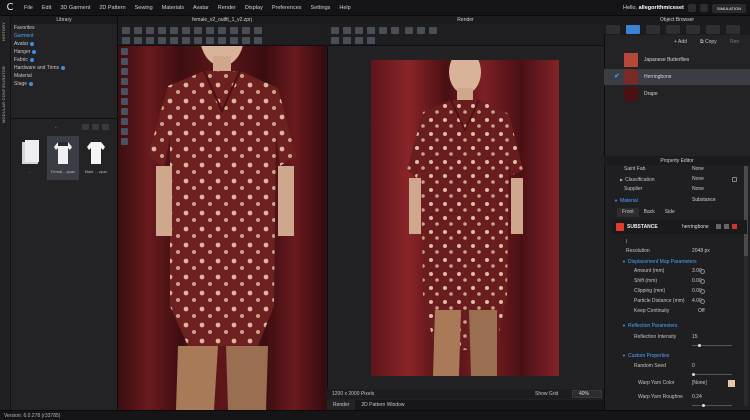 The image size is (750, 420). What do you see at coordinates (674, 400) in the screenshot?
I see `prop-row-warp-yarn-roughness: Warp Yarn Roughne 0.24` at bounding box center [674, 400].